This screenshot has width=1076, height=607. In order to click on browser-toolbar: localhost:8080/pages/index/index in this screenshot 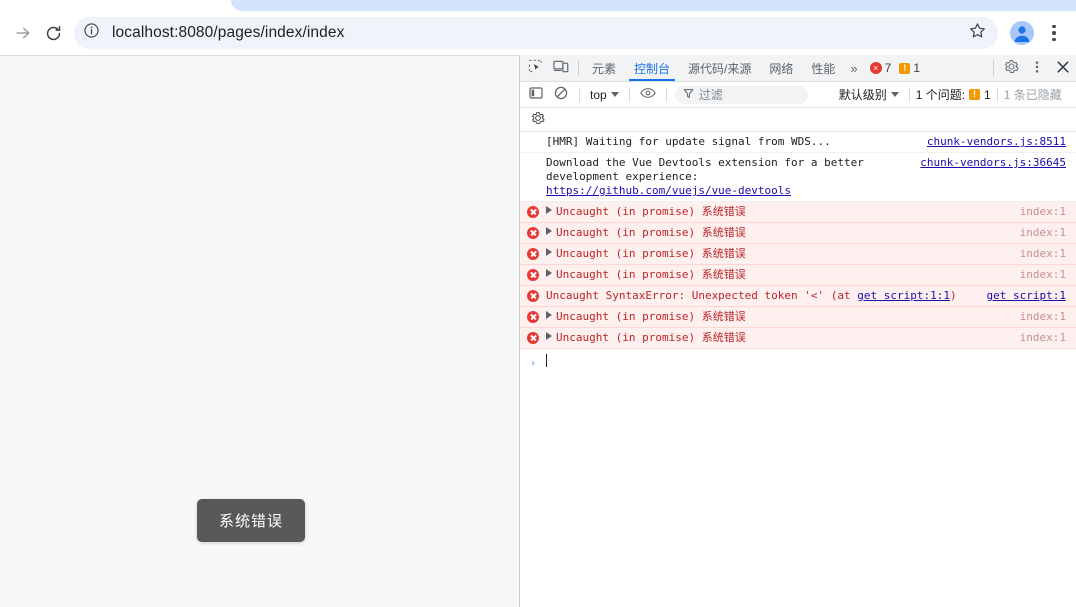, I will do `click(538, 33)`.